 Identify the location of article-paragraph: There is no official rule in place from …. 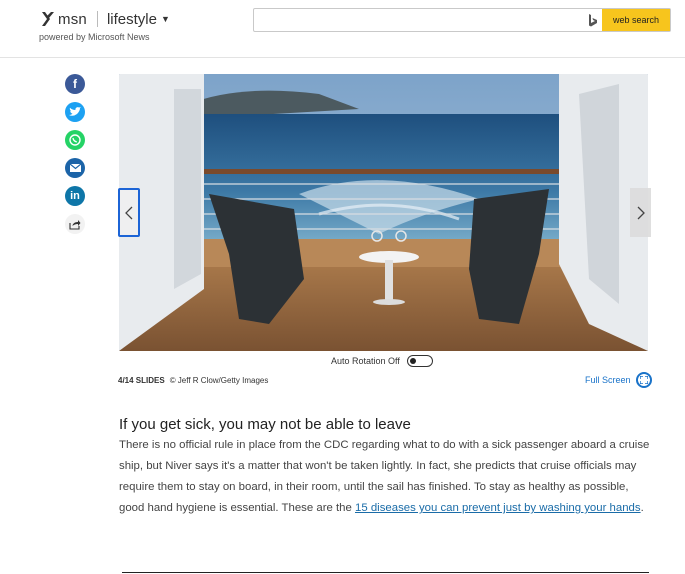
(385, 477).